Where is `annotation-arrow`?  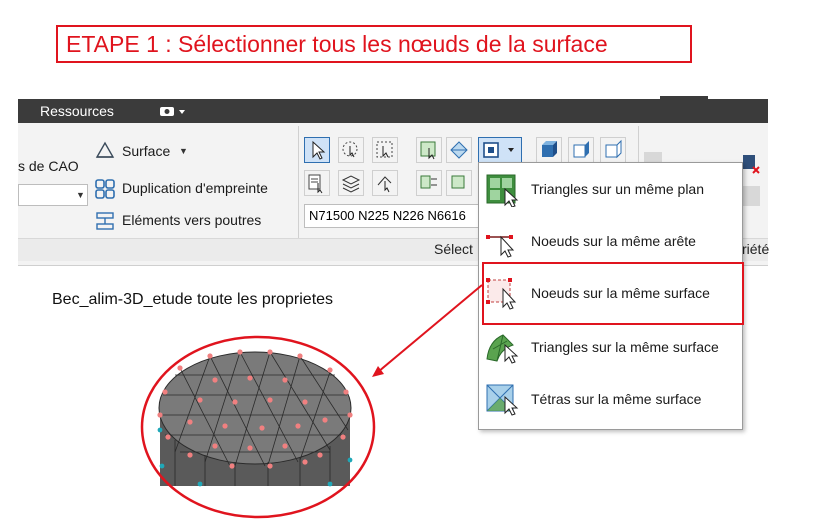
annotation-arrow is located at coordinates (430, 328).